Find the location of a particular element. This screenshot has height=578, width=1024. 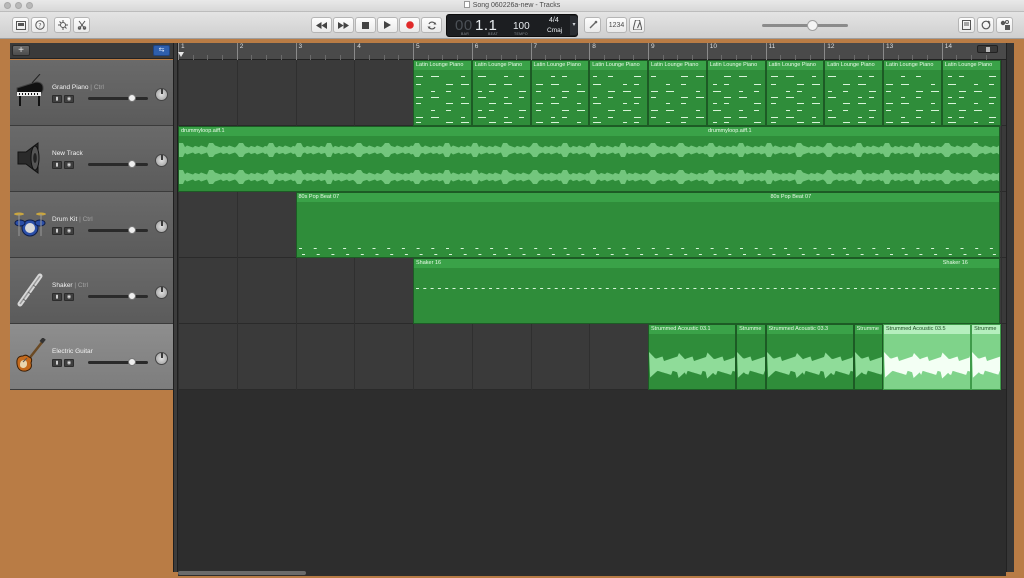

lcd-caption-bar: BAR is located at coordinates (465, 34).